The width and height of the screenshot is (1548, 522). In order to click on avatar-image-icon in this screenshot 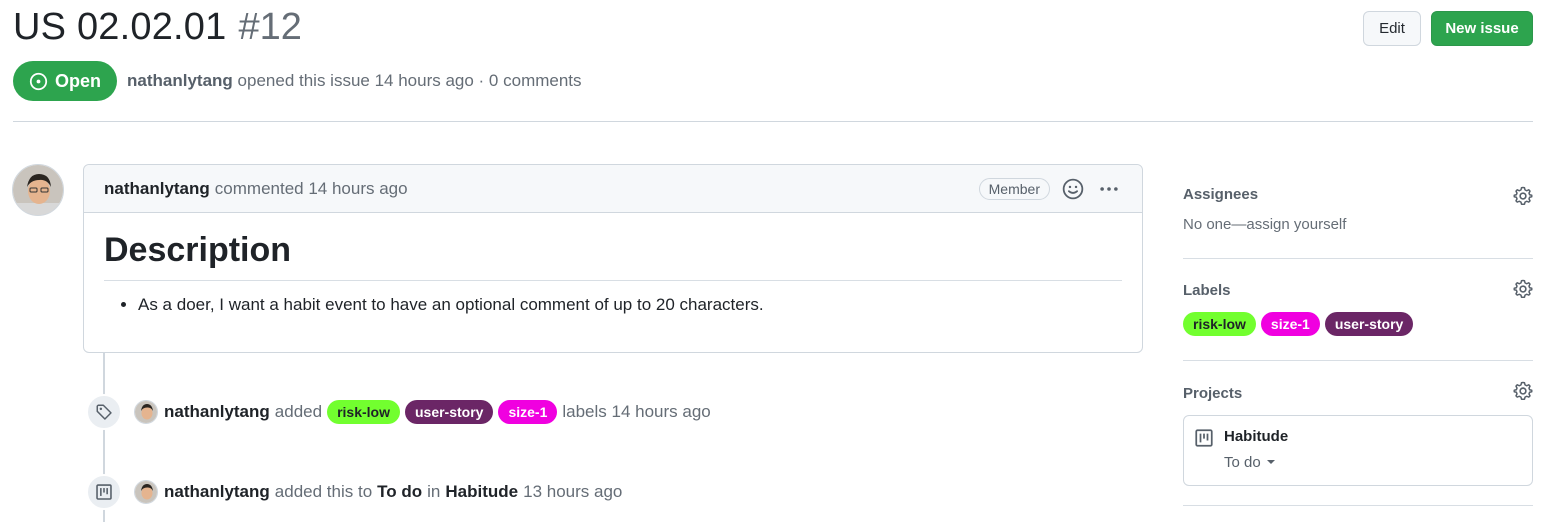, I will do `click(38, 190)`.